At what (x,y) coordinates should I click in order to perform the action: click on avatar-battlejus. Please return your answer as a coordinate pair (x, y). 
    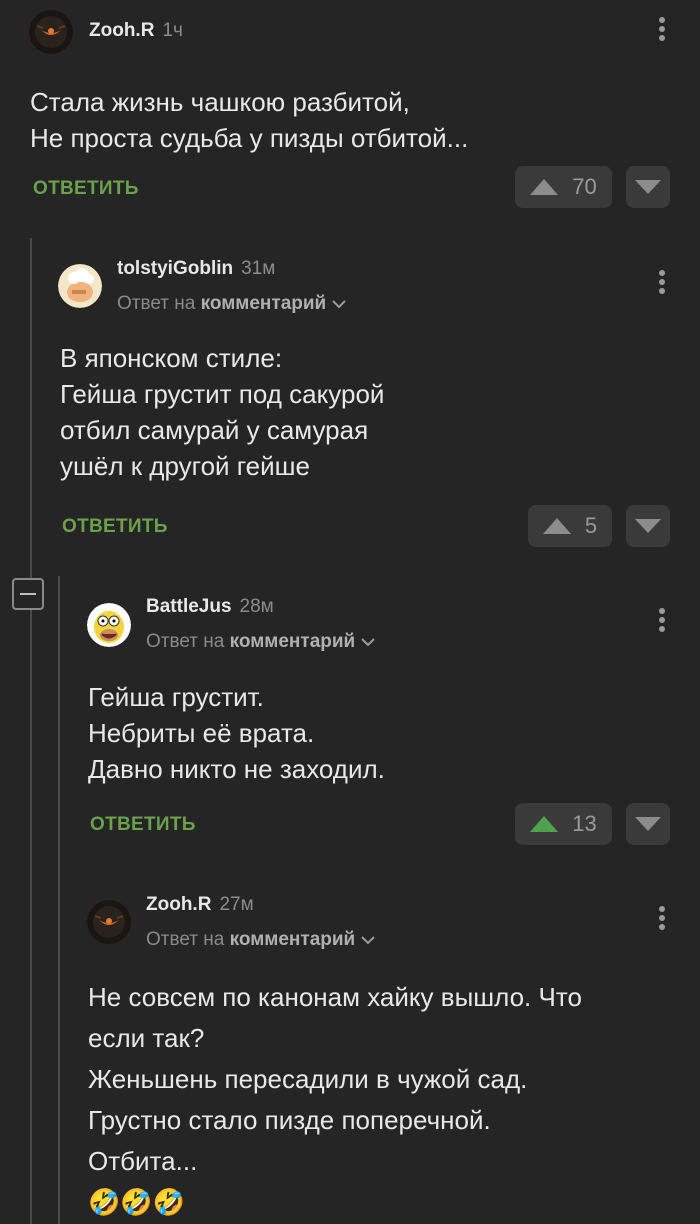
    Looking at the image, I should click on (109, 625).